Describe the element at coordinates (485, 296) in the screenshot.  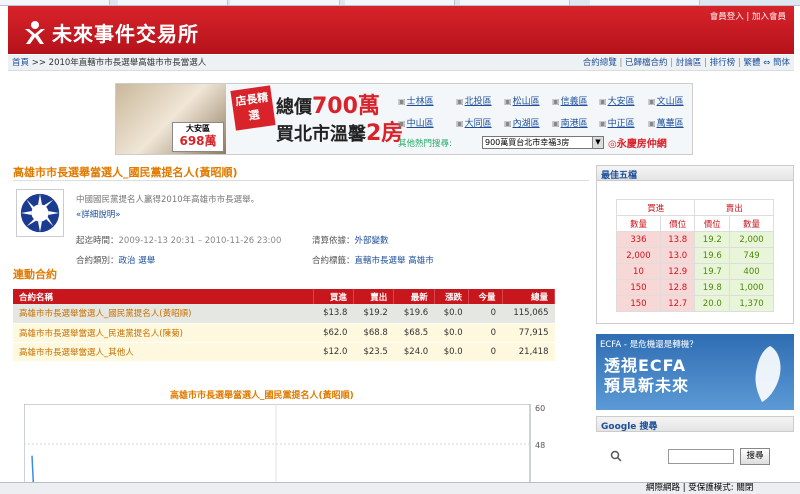
I see `col-header: 今量` at that location.